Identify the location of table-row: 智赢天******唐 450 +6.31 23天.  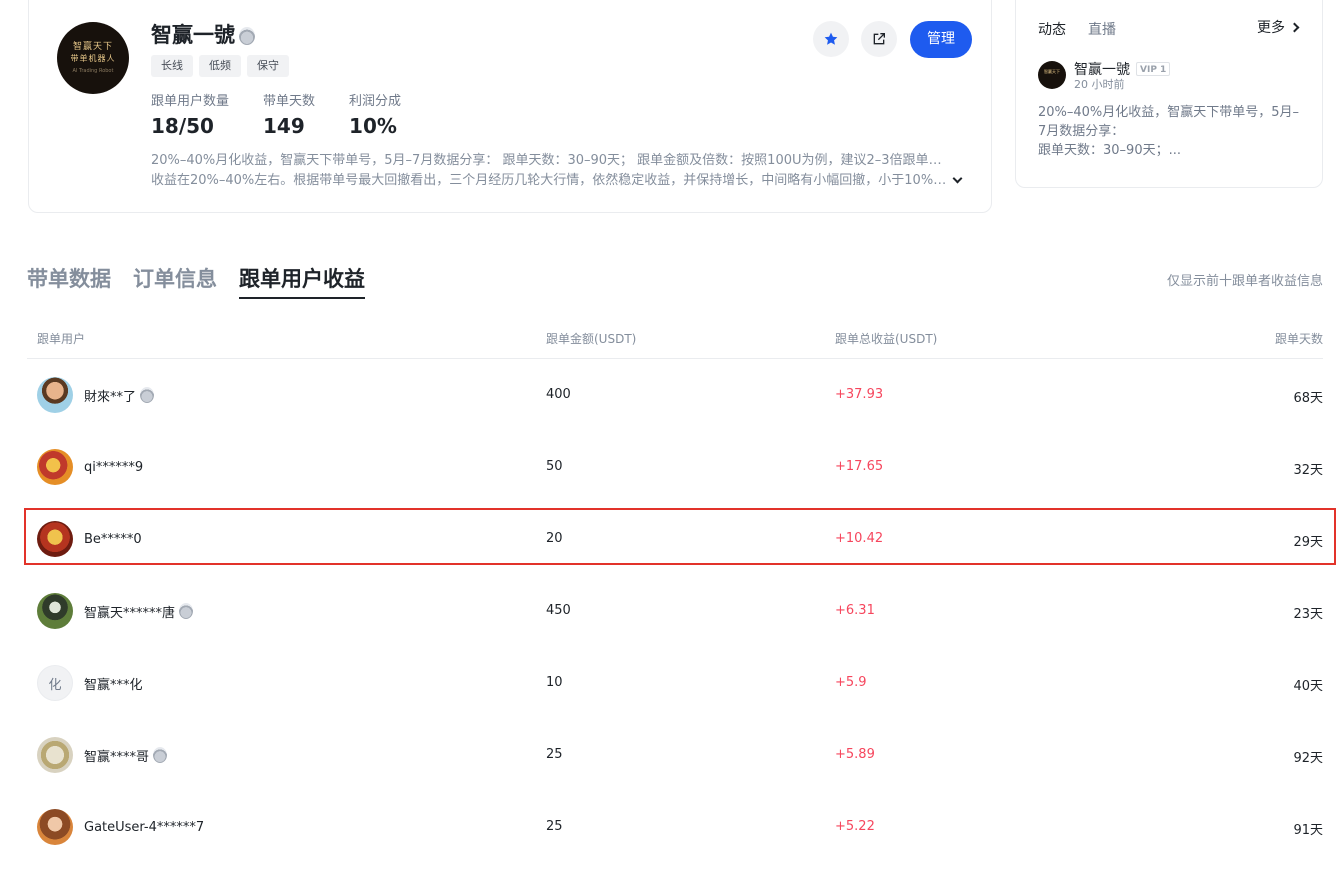
(675, 611).